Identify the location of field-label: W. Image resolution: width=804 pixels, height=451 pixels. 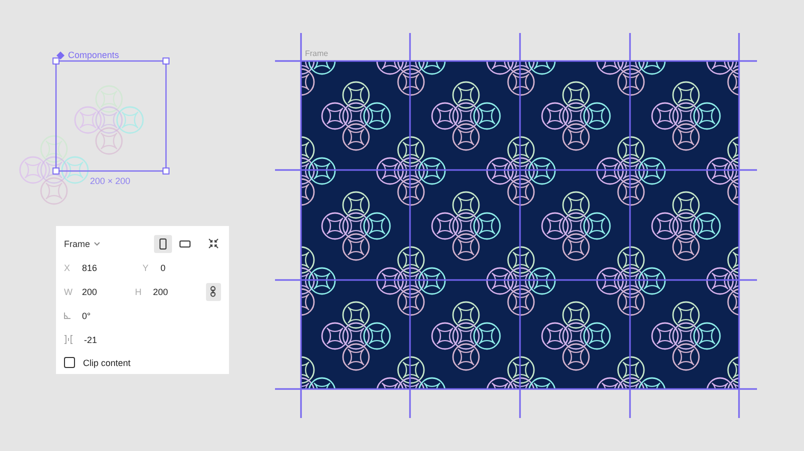
(67, 291).